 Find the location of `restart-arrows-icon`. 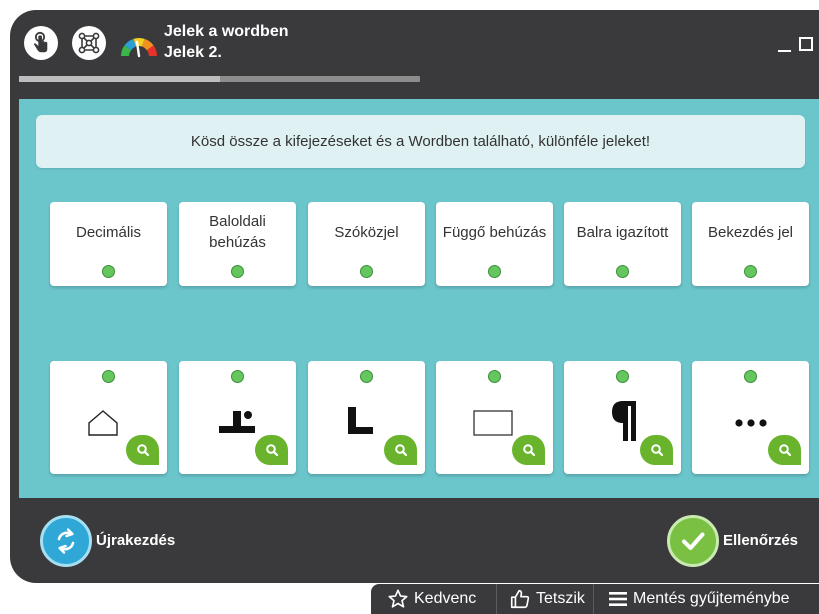

restart-arrows-icon is located at coordinates (66, 541).